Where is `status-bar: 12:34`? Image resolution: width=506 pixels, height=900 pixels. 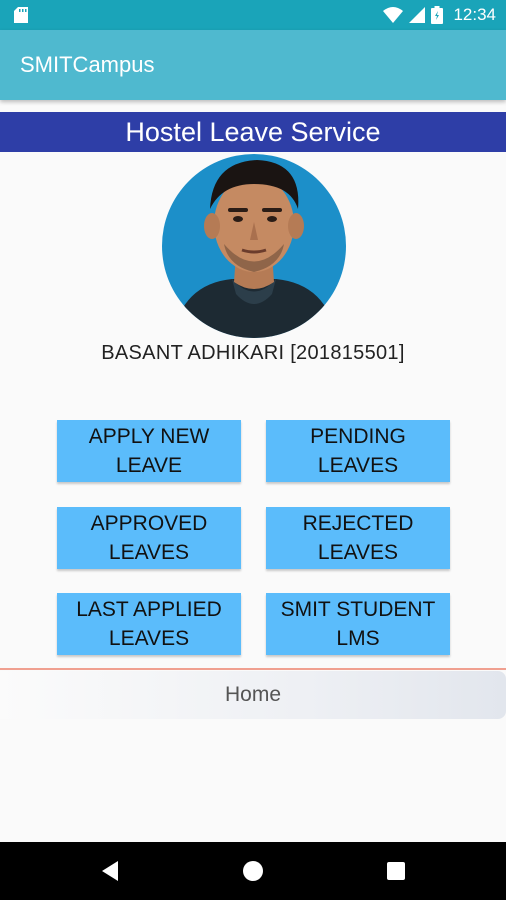
status-bar: 12:34 is located at coordinates (253, 15).